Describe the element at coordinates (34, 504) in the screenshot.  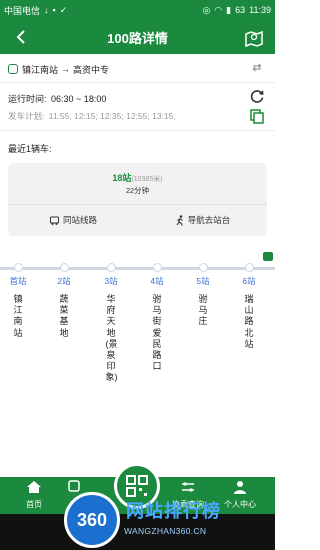
I see `tab-home-label: 首页` at that location.